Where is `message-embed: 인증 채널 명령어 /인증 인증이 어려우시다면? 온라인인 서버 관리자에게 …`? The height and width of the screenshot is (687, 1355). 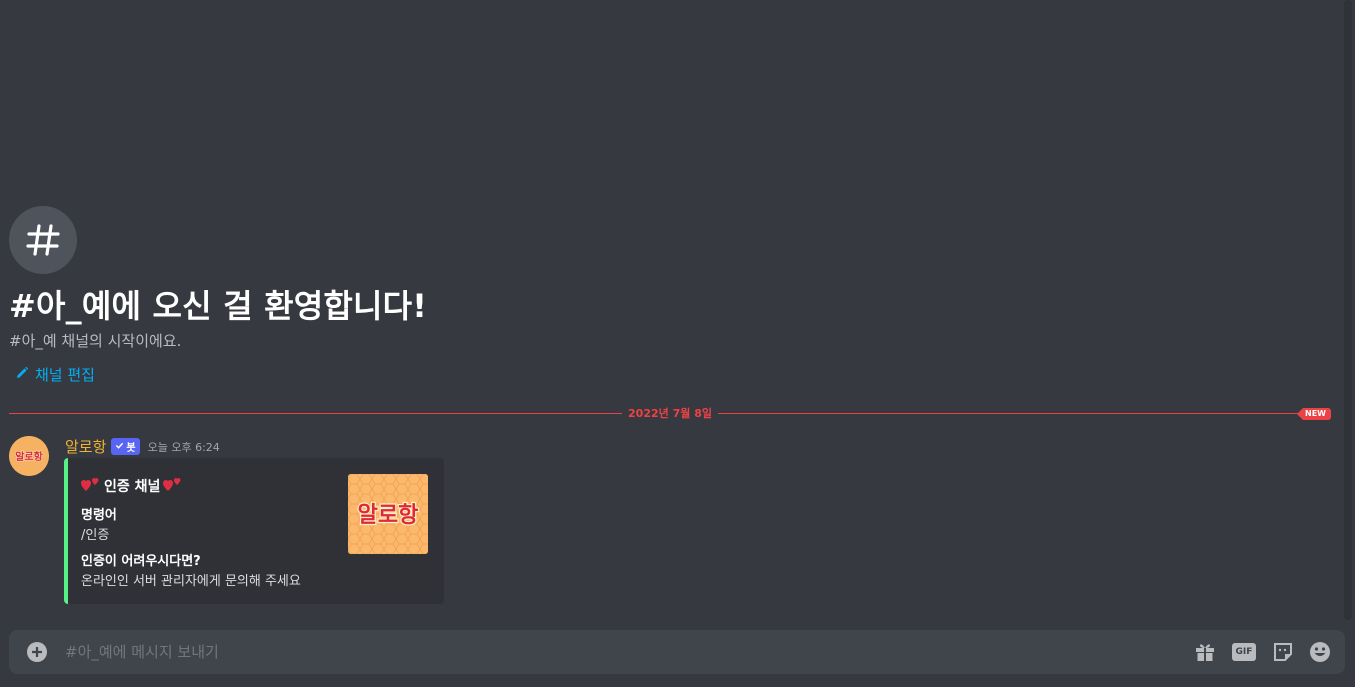
message-embed: 인증 채널 명령어 /인증 인증이 어려우시다면? 온라인인 서버 관리자에게 … is located at coordinates (254, 531).